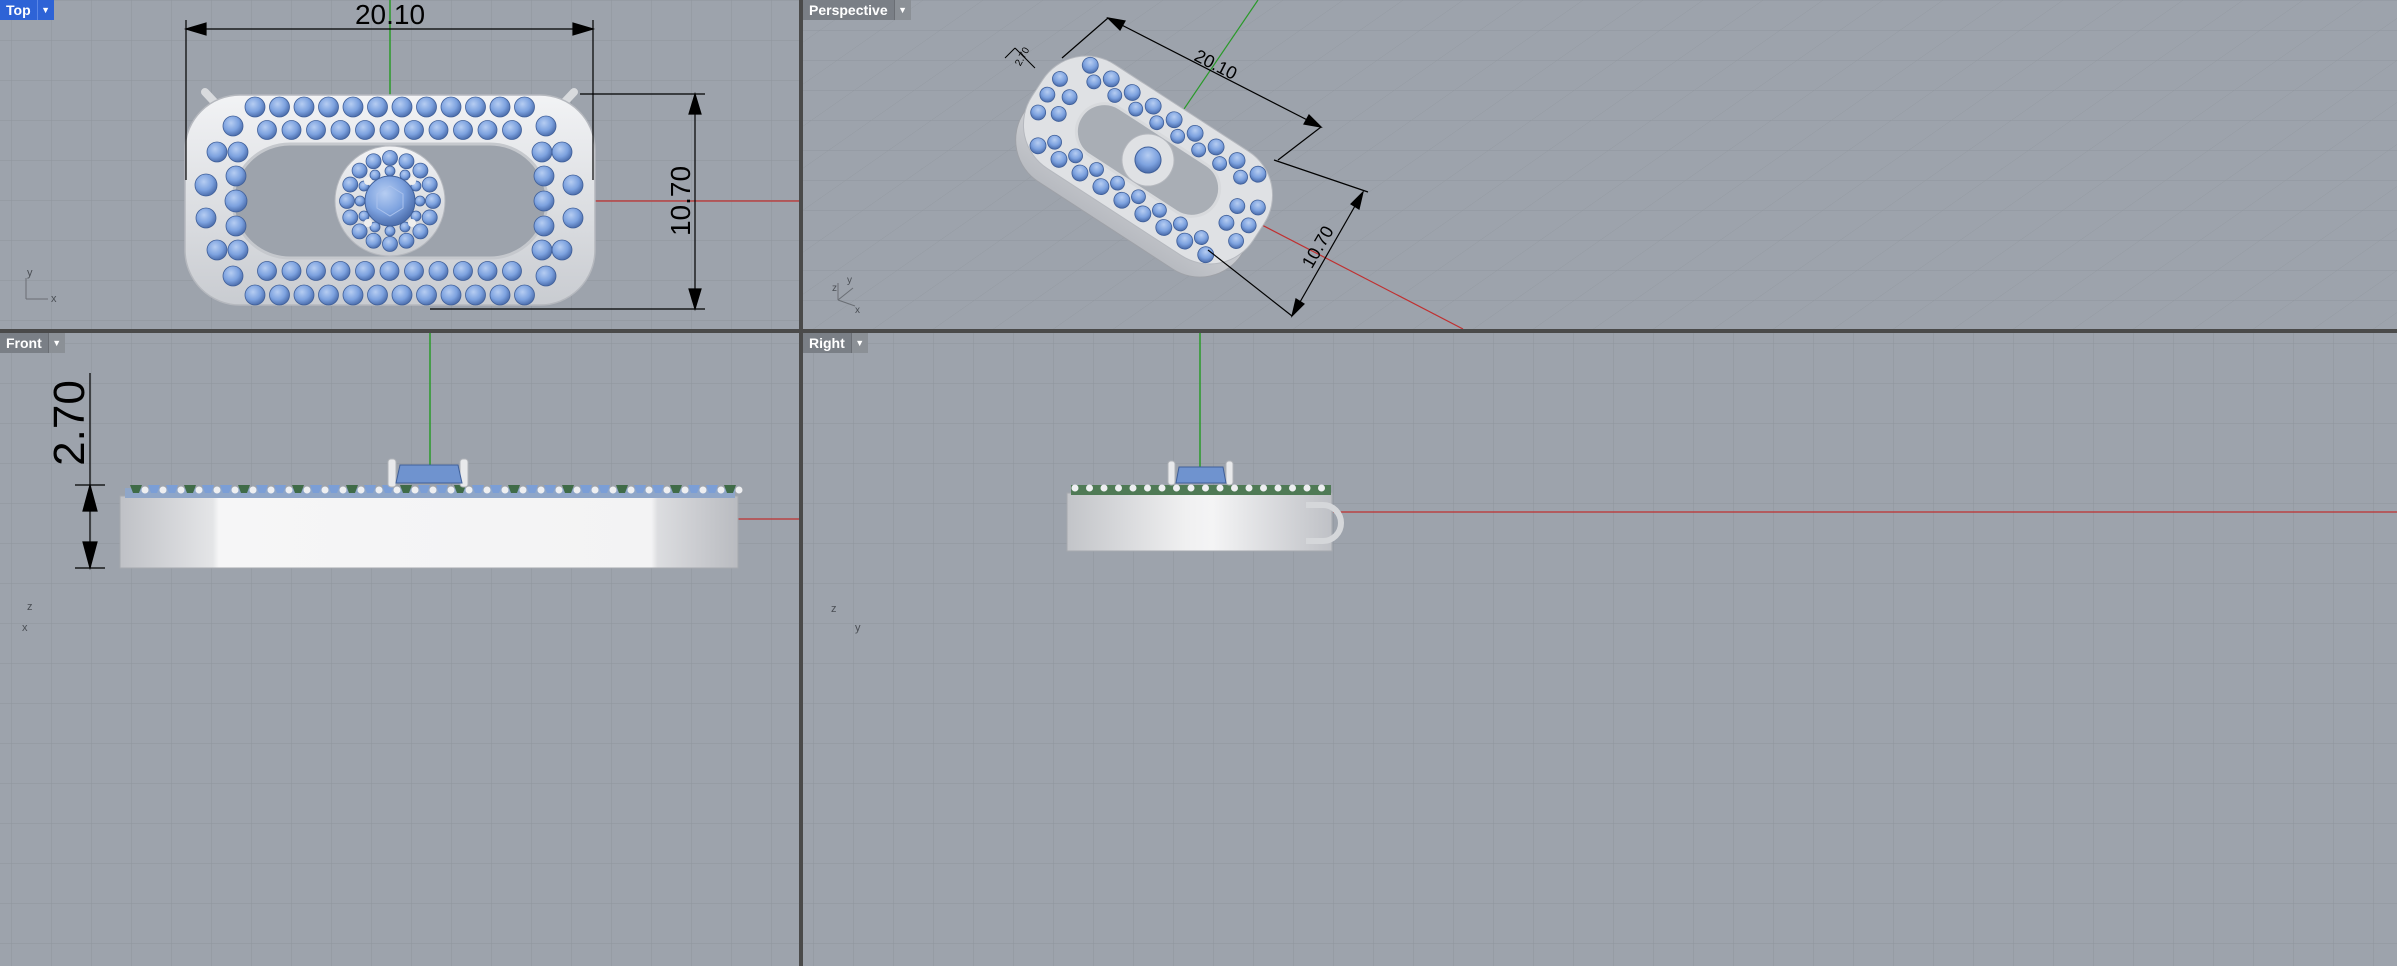  I want to click on pendant-top, so click(390, 197).